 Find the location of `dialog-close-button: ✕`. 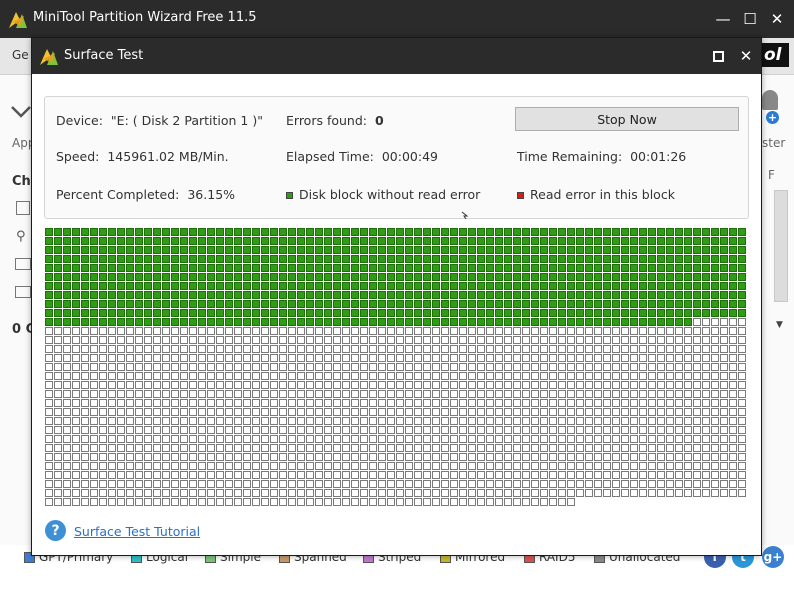

dialog-close-button: ✕ is located at coordinates (746, 56).